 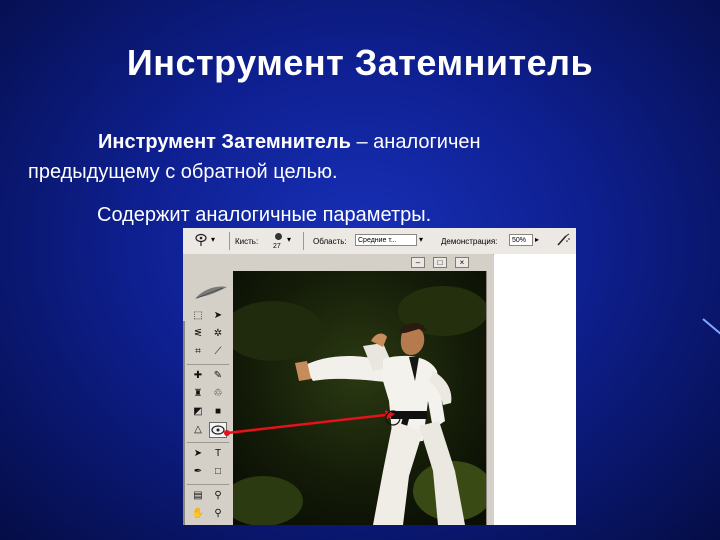 What do you see at coordinates (183, 172) in the screenshot?
I see `description-part2: предыдущему с обратной целью.` at bounding box center [183, 172].